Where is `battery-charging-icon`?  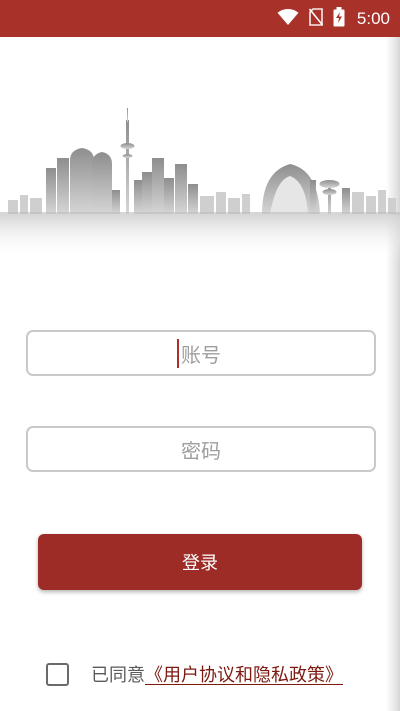
battery-charging-icon is located at coordinates (339, 18).